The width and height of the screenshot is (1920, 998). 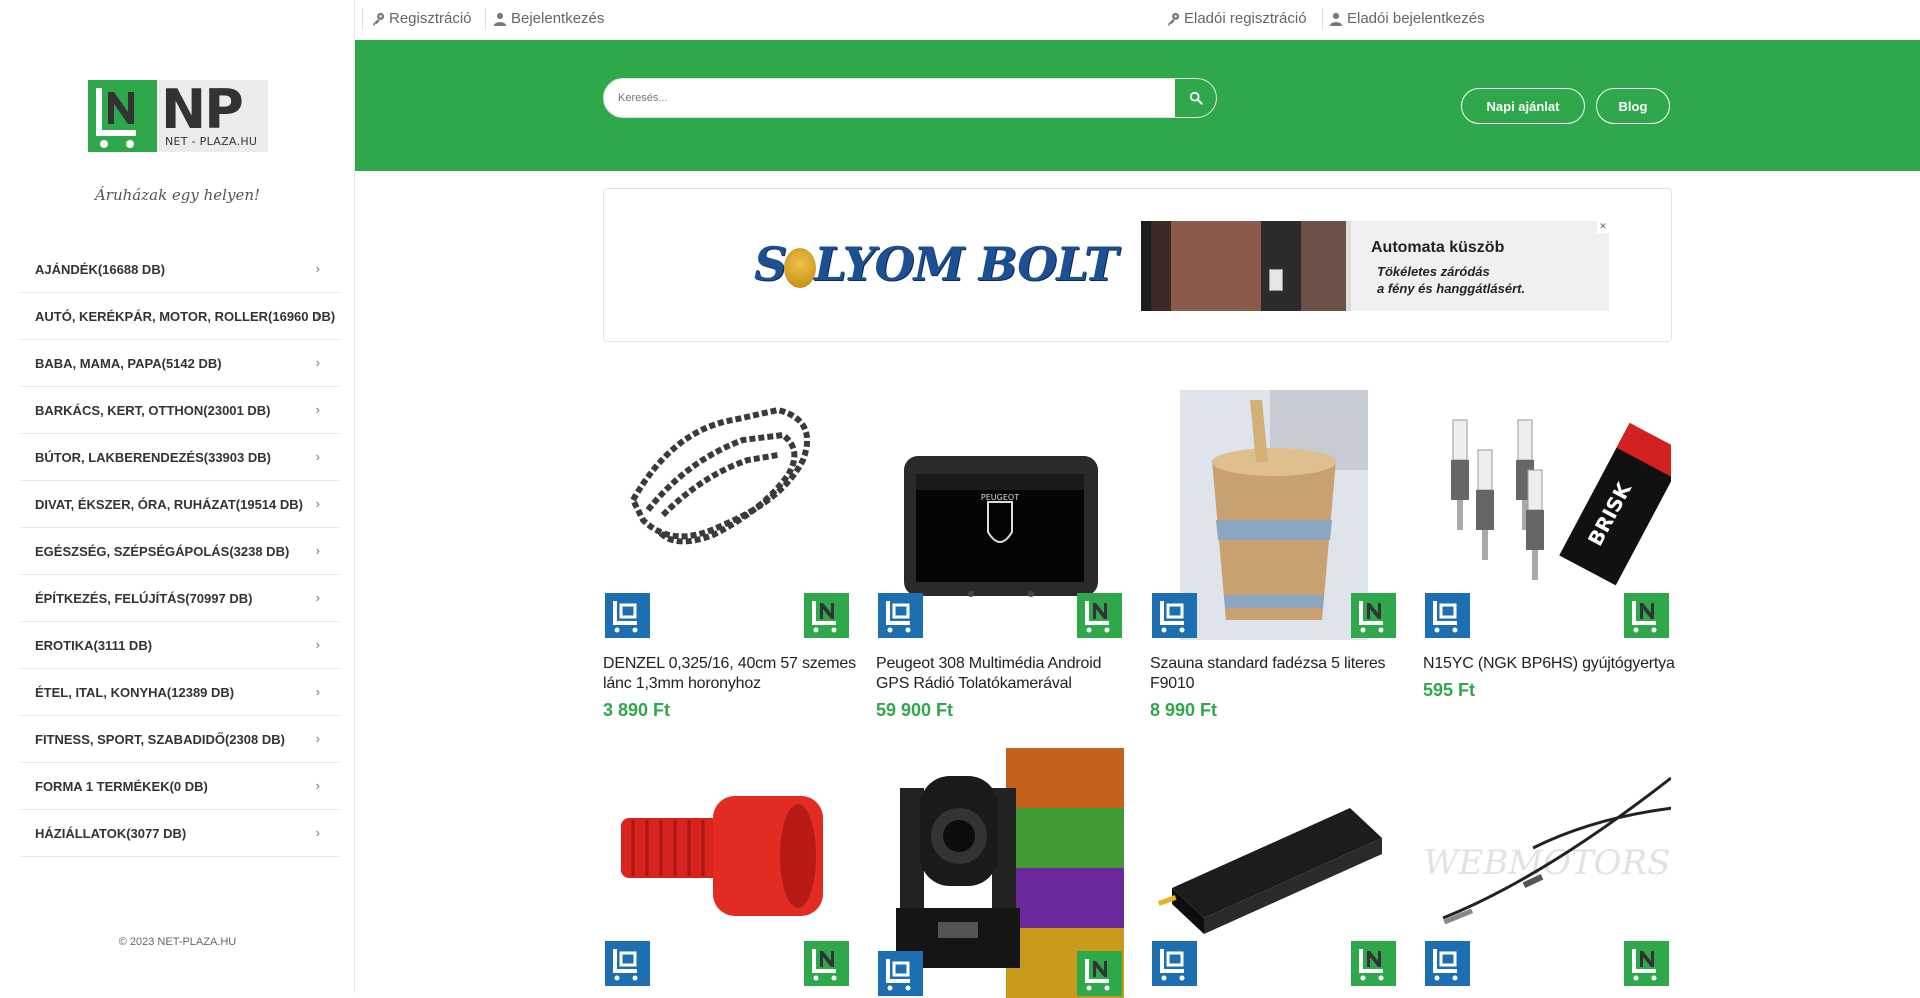 I want to click on watermark-text: WEBMOTORS, so click(x=1547, y=863).